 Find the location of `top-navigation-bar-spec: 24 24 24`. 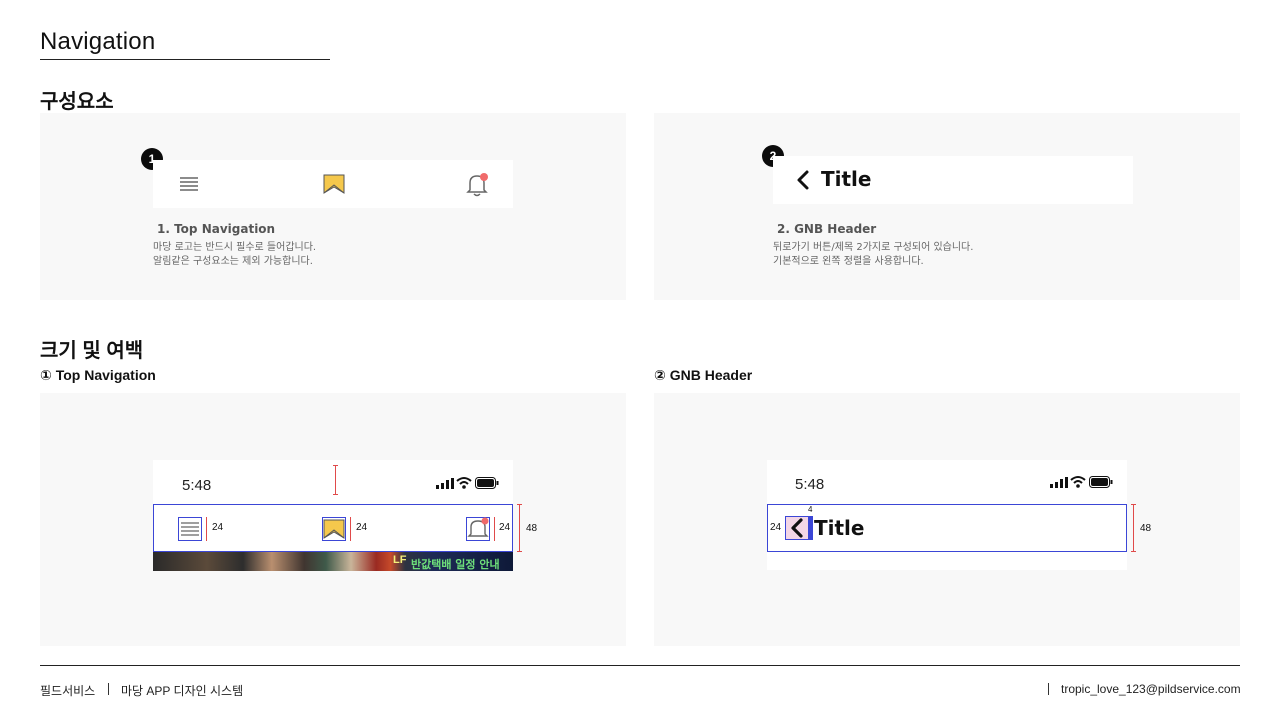

top-navigation-bar-spec: 24 24 24 is located at coordinates (333, 528).